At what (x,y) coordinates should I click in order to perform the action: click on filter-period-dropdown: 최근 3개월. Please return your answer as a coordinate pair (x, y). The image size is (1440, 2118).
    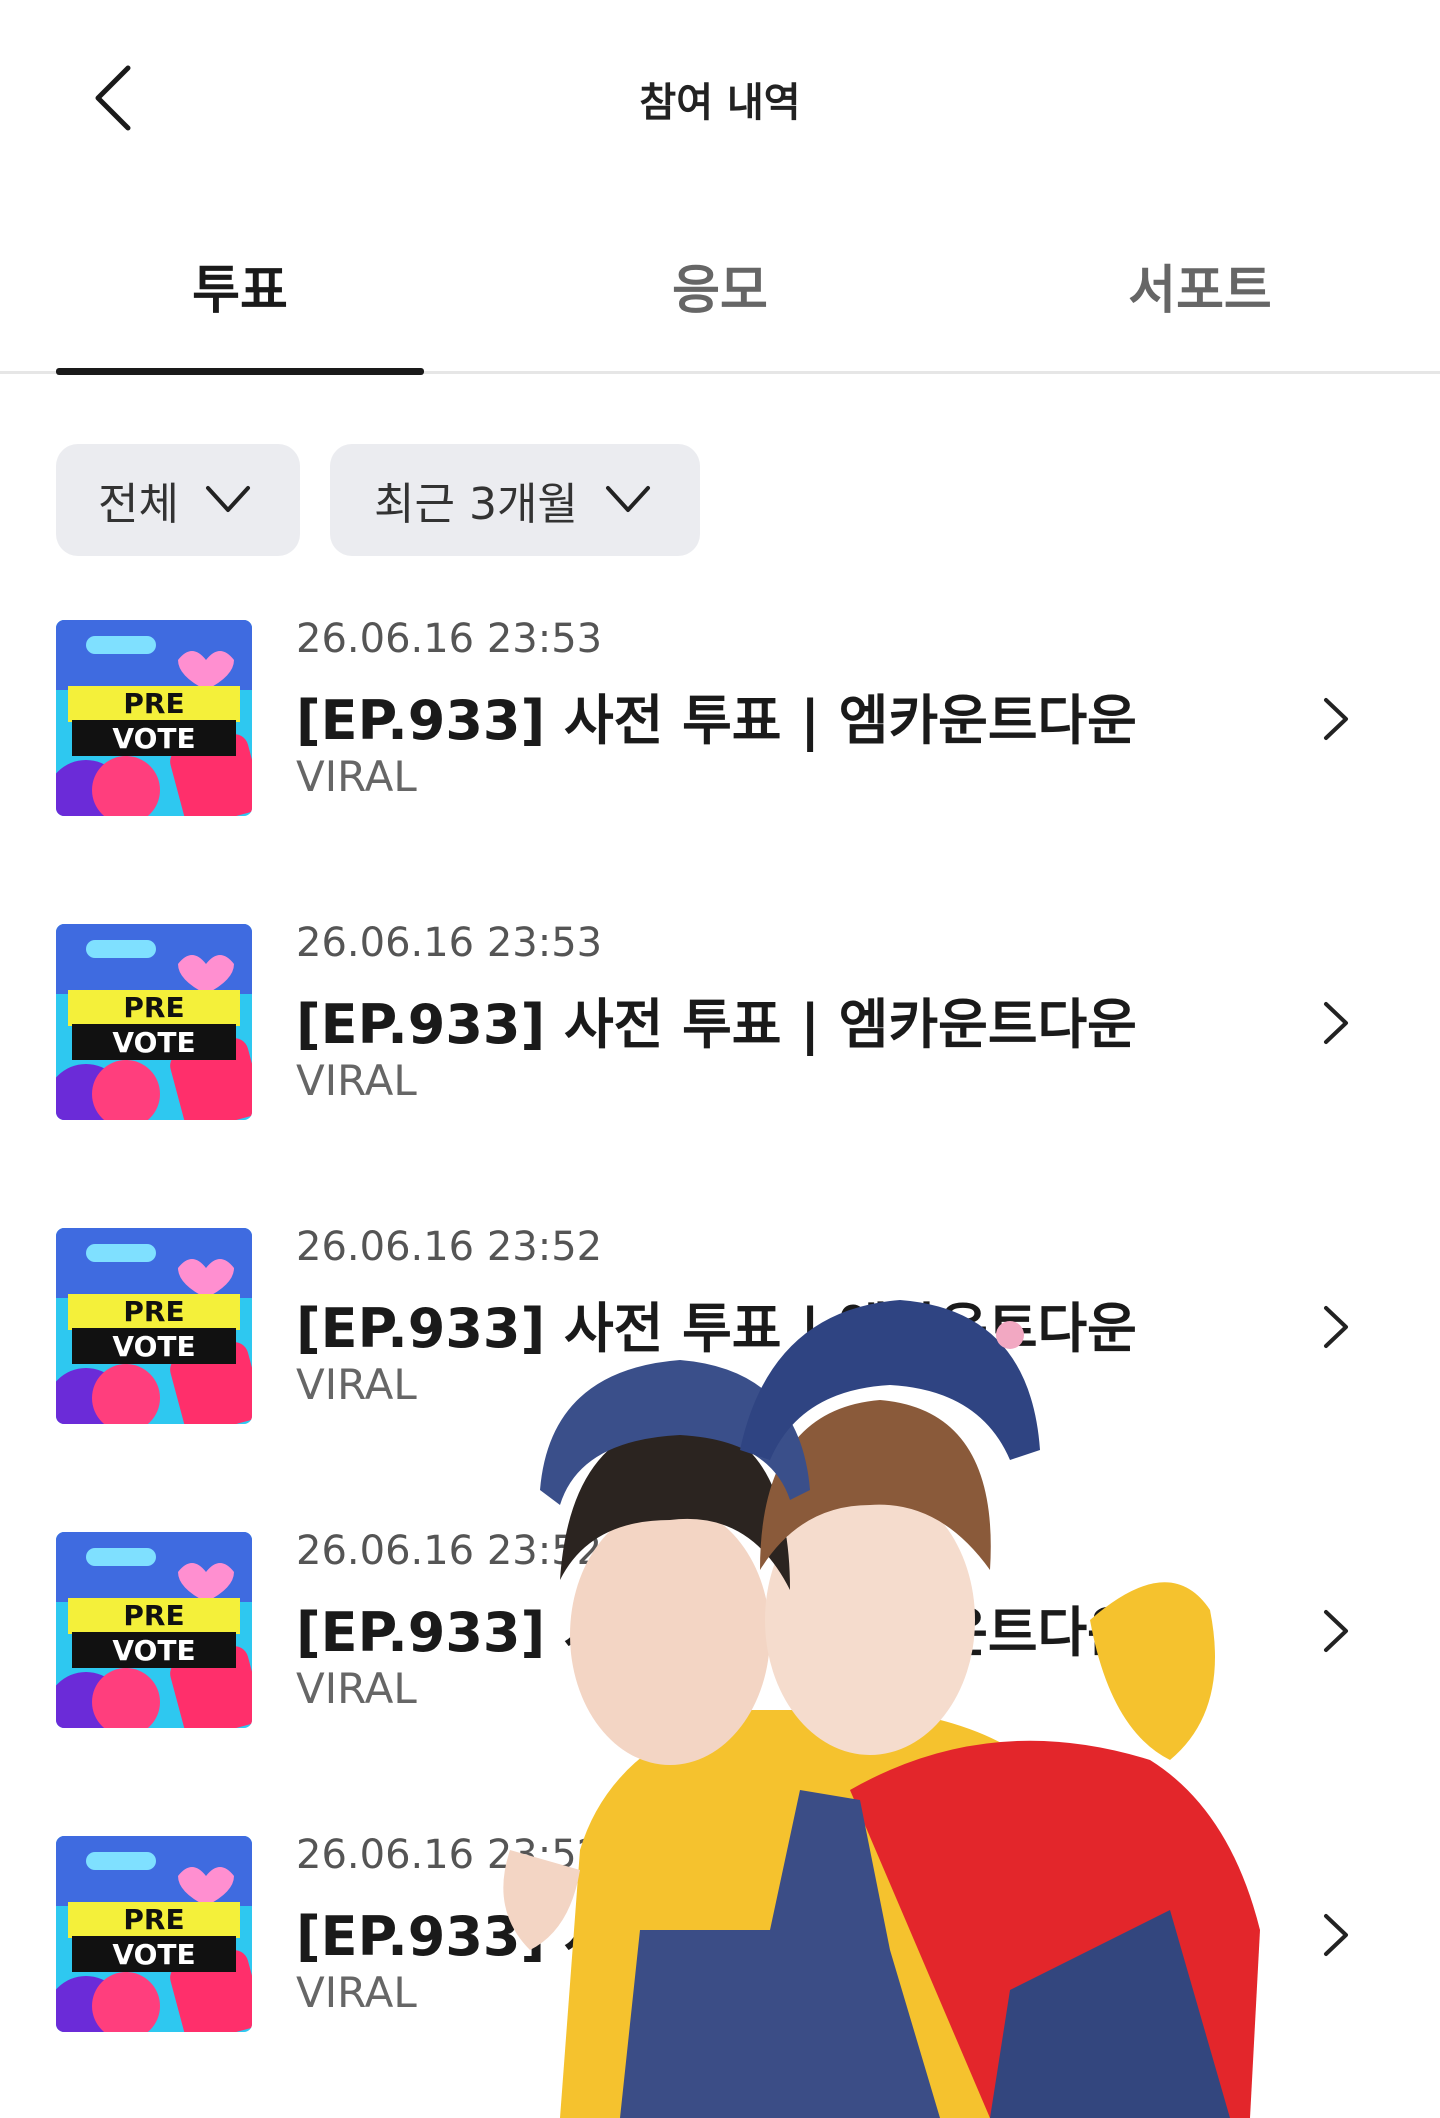
    Looking at the image, I should click on (515, 500).